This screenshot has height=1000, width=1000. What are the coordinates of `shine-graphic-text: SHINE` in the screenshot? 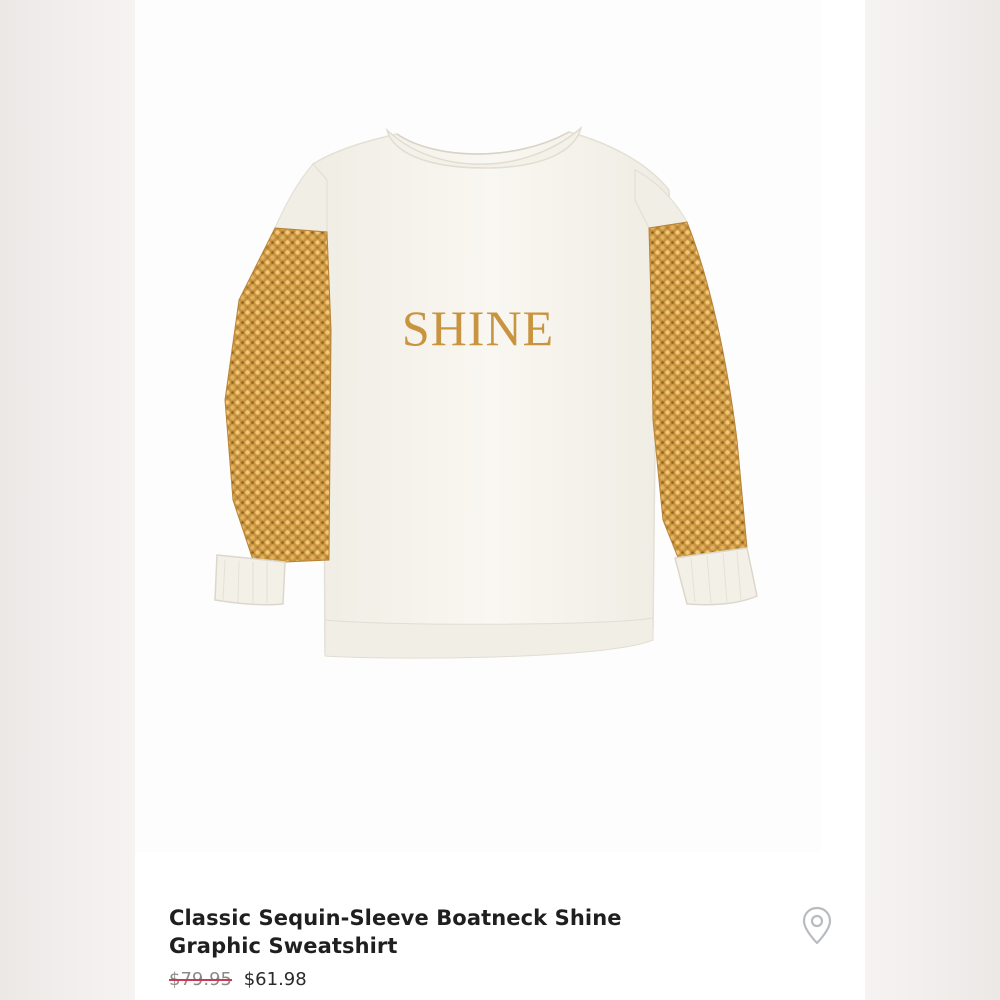 It's located at (478, 328).